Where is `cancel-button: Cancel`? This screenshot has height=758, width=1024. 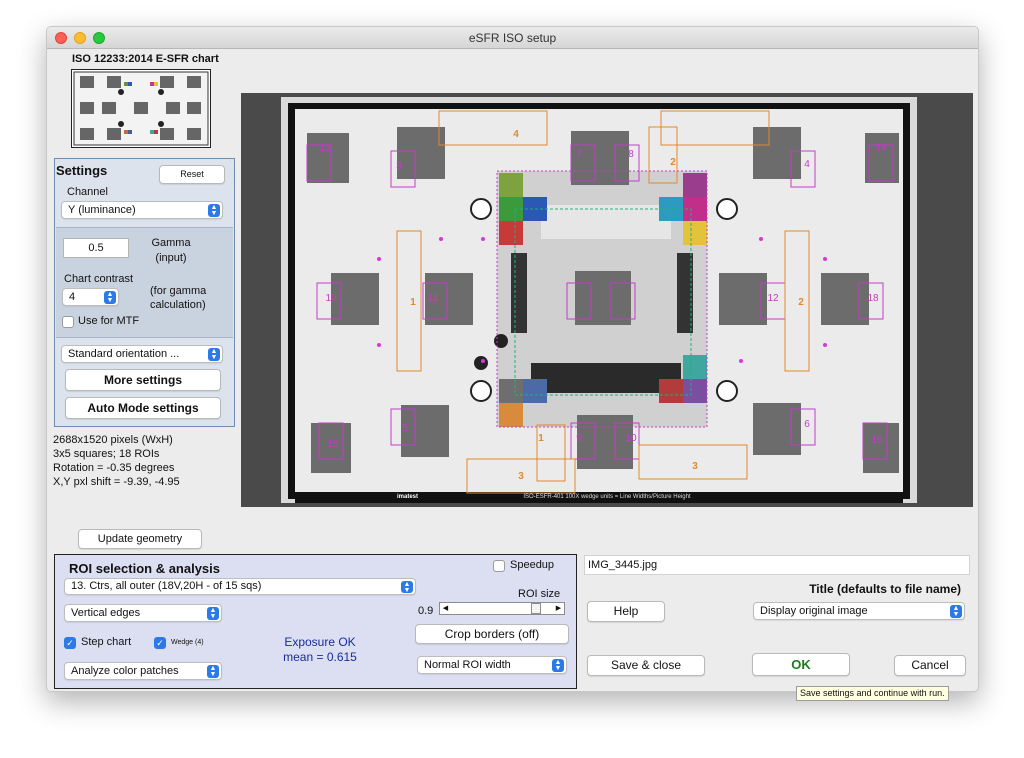
cancel-button: Cancel is located at coordinates (930, 665).